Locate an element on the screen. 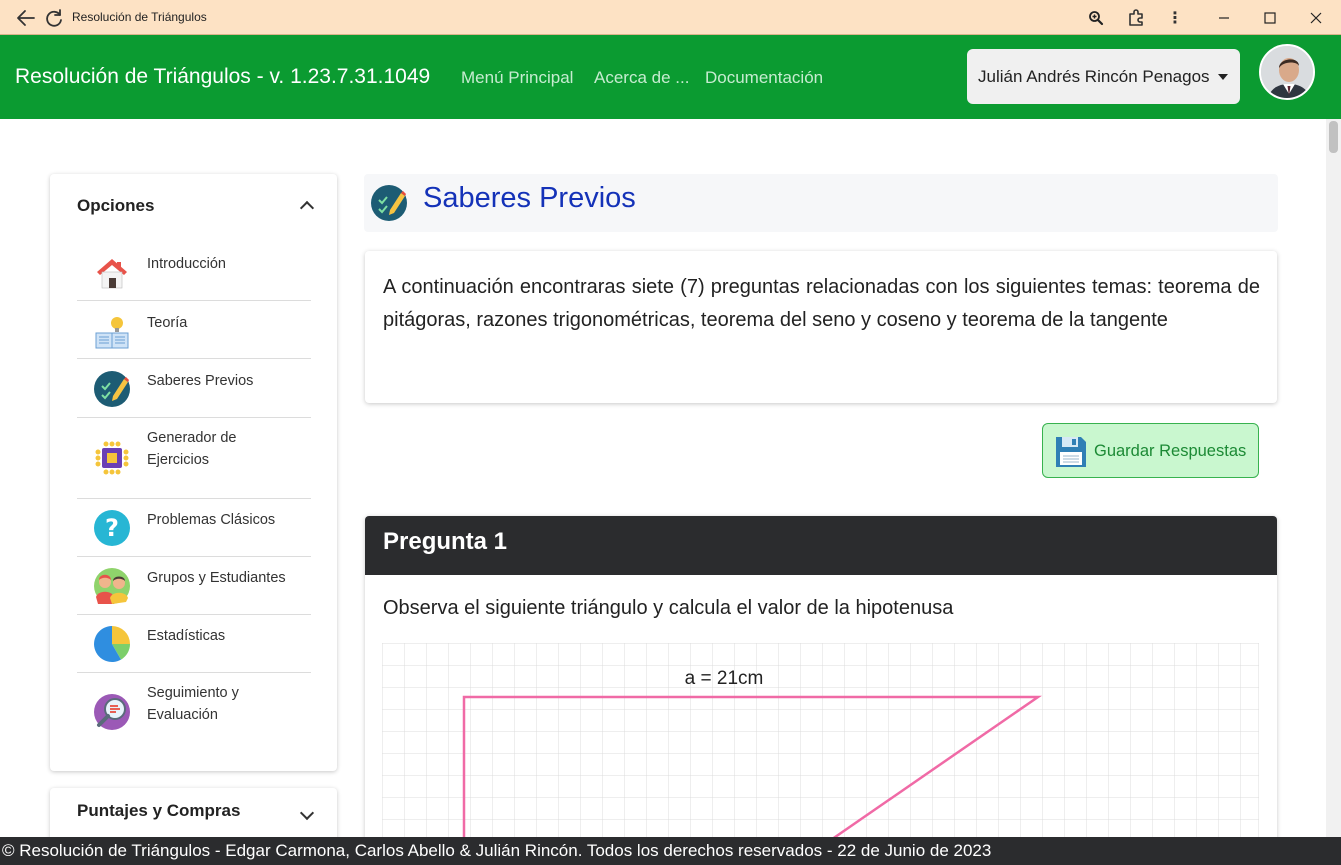 The image size is (1341, 865). sidebar-item-label: Problemas Clásicos is located at coordinates (211, 520).